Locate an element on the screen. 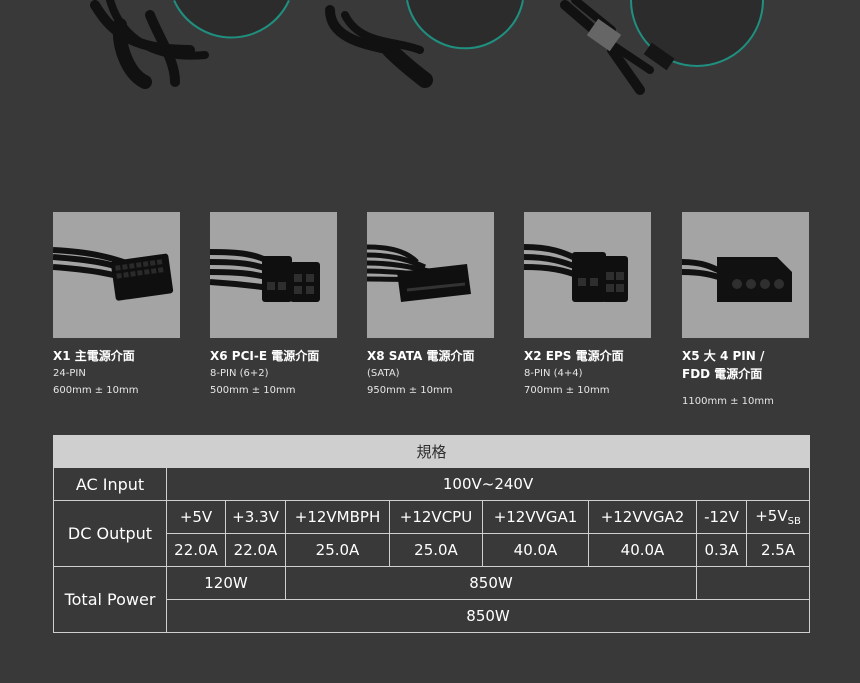 This screenshot has width=860, height=683. total-power-12v: 850W is located at coordinates (491, 583).